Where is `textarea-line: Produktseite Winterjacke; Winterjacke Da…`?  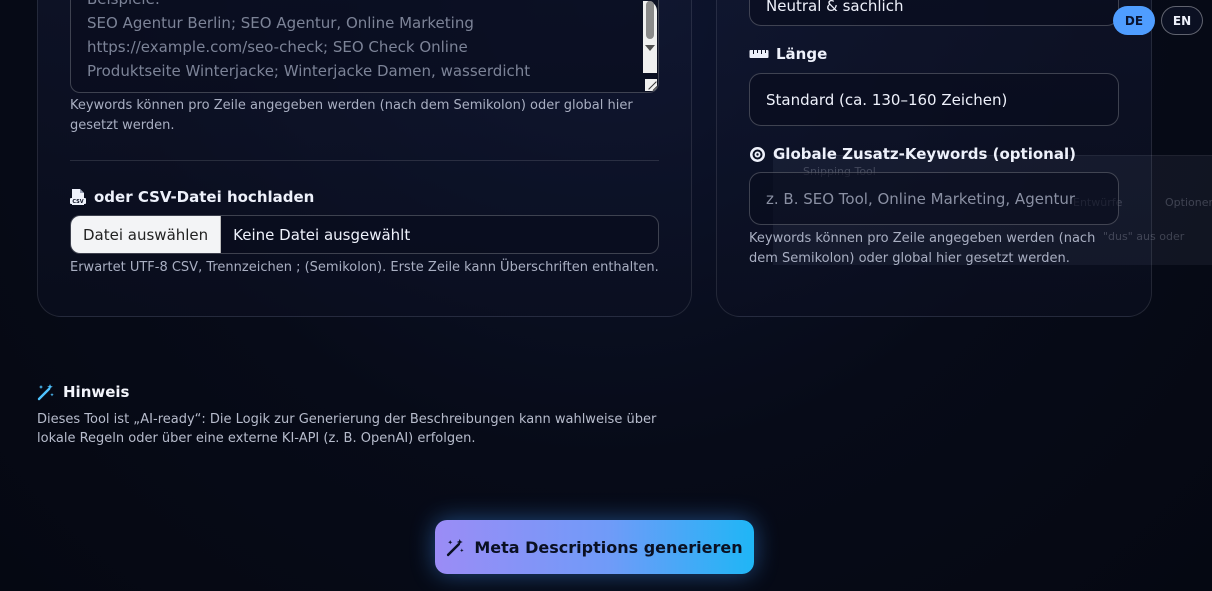
textarea-line: Produktseite Winterjacke; Winterjacke Da… is located at coordinates (309, 71).